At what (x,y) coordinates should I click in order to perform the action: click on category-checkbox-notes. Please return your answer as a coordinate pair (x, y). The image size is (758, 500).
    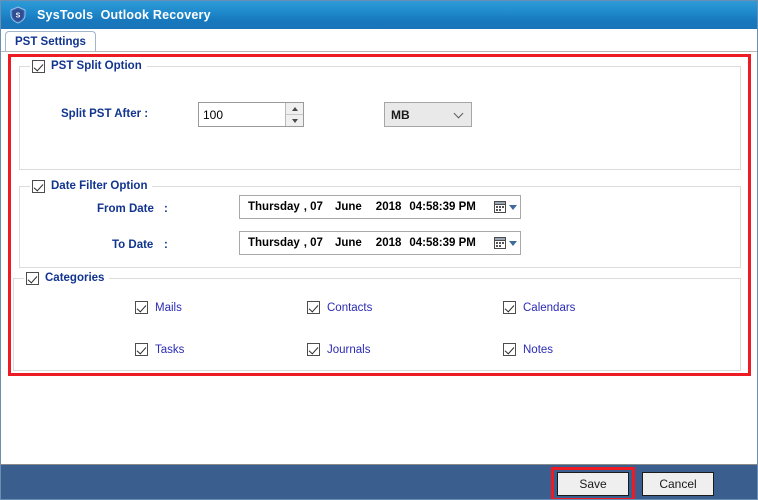
    Looking at the image, I should click on (509, 349).